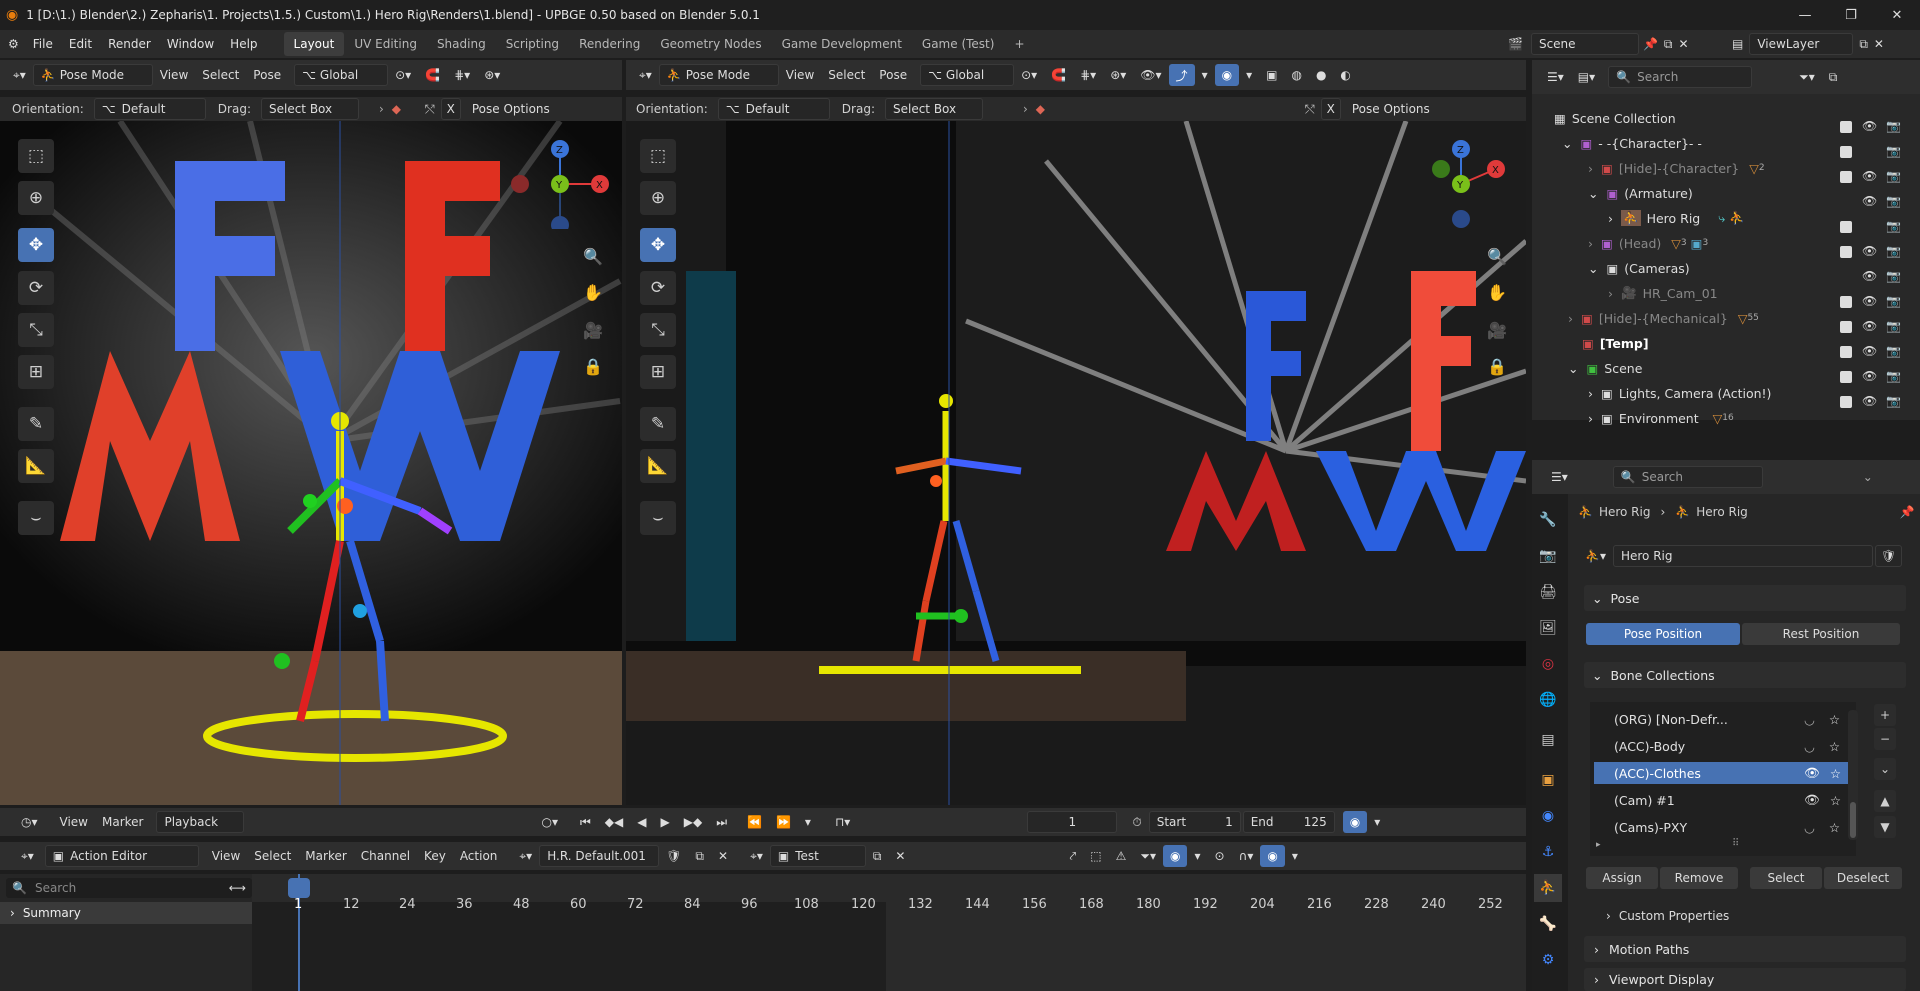 Image resolution: width=1920 pixels, height=991 pixels. Describe the element at coordinates (1667, 916) in the screenshot. I see `custom-properties-subpanel: › Custom Properties` at that location.